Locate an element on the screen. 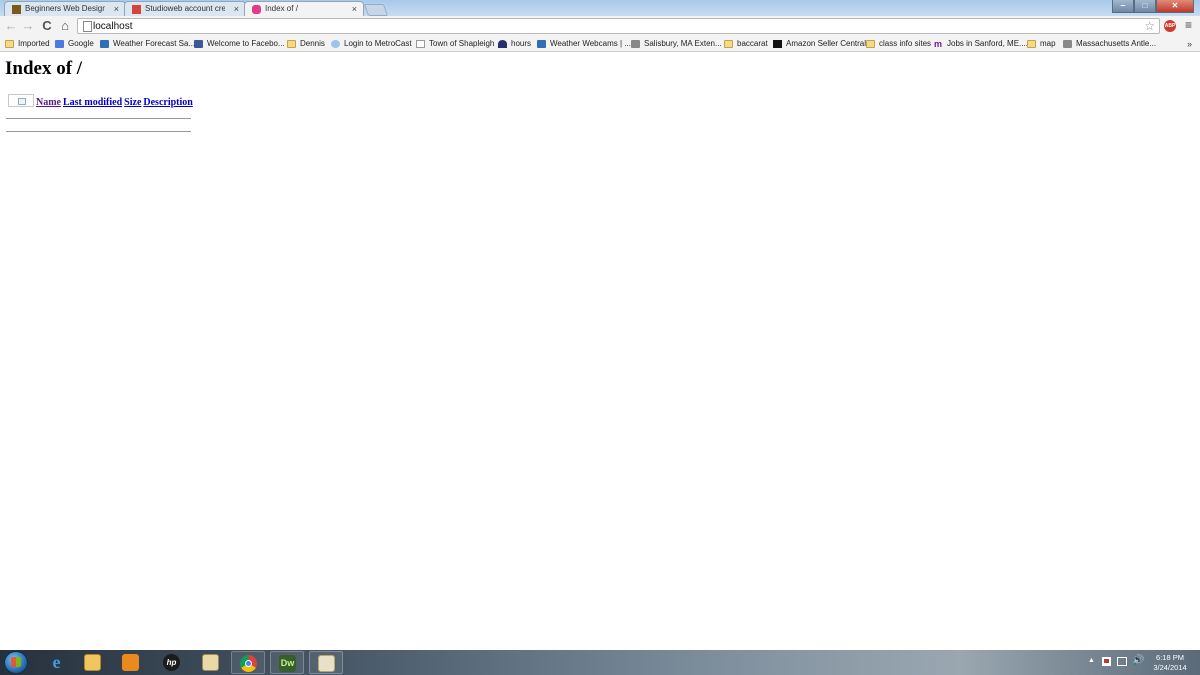 The height and width of the screenshot is (675, 1200). tab-index-of: Index of / × is located at coordinates (304, 8).